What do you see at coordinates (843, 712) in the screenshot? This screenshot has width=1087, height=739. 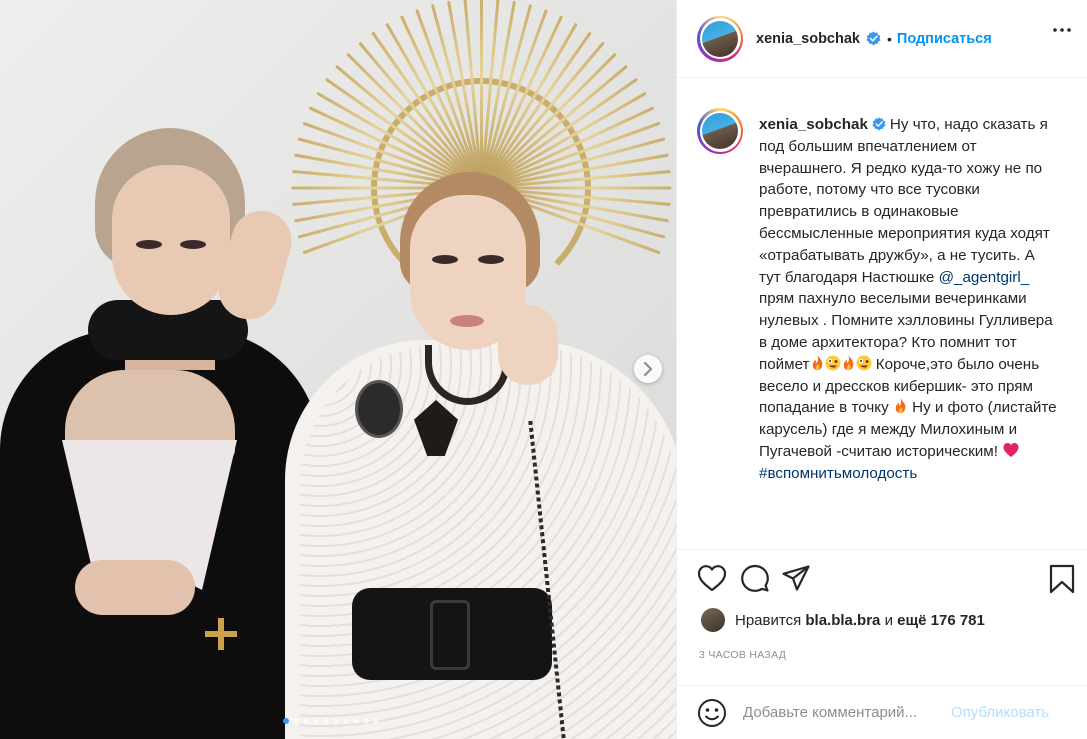 I see `comment-input` at bounding box center [843, 712].